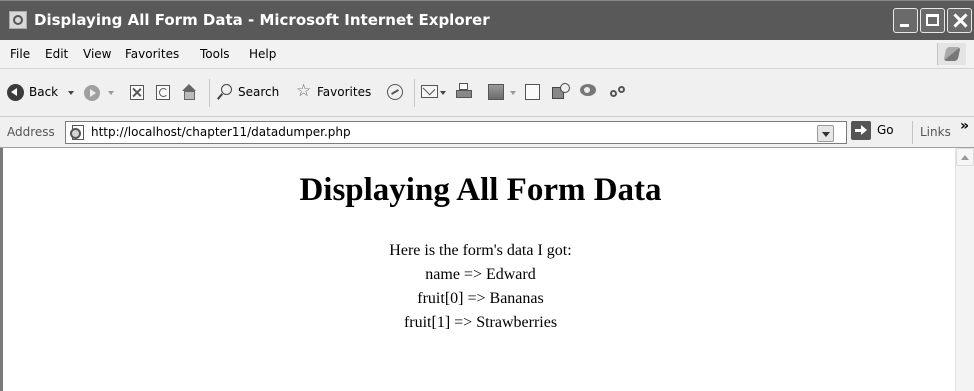 The width and height of the screenshot is (974, 391). What do you see at coordinates (964, 269) in the screenshot?
I see `vertical-scrollbar` at bounding box center [964, 269].